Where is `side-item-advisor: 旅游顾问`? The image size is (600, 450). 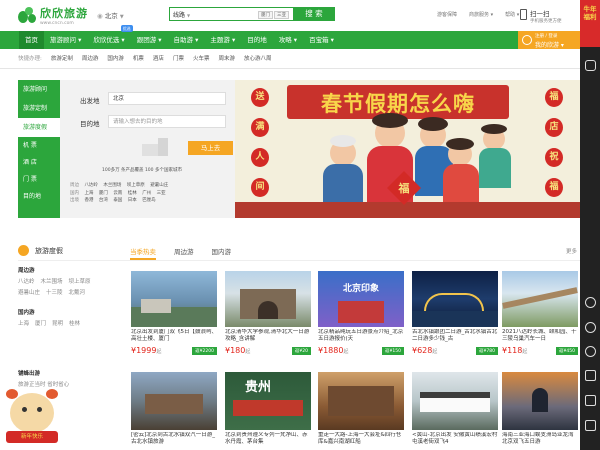 side-item-advisor: 旅游顾问 is located at coordinates (39, 89).